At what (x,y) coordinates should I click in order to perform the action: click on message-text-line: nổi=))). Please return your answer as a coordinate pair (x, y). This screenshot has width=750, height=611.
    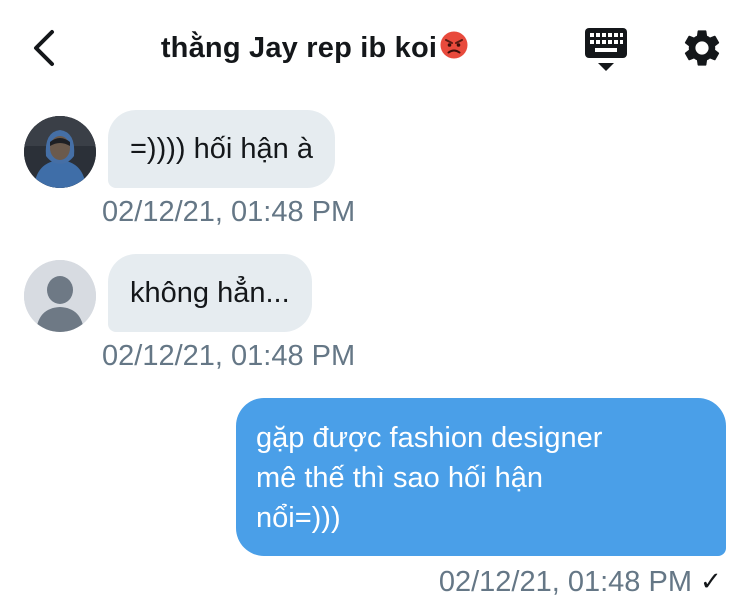
    Looking at the image, I should click on (298, 518).